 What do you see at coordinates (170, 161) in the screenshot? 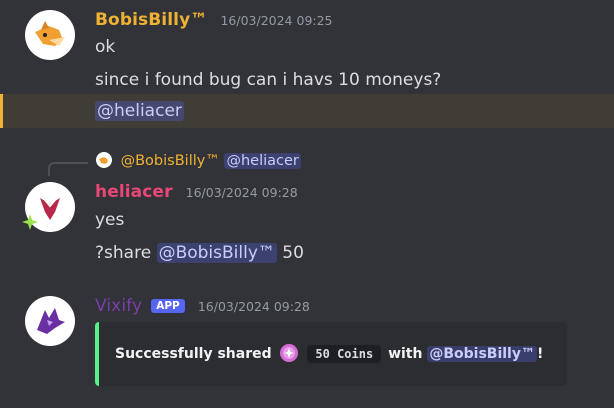
I see `reply-author: @BobisBilly™` at bounding box center [170, 161].